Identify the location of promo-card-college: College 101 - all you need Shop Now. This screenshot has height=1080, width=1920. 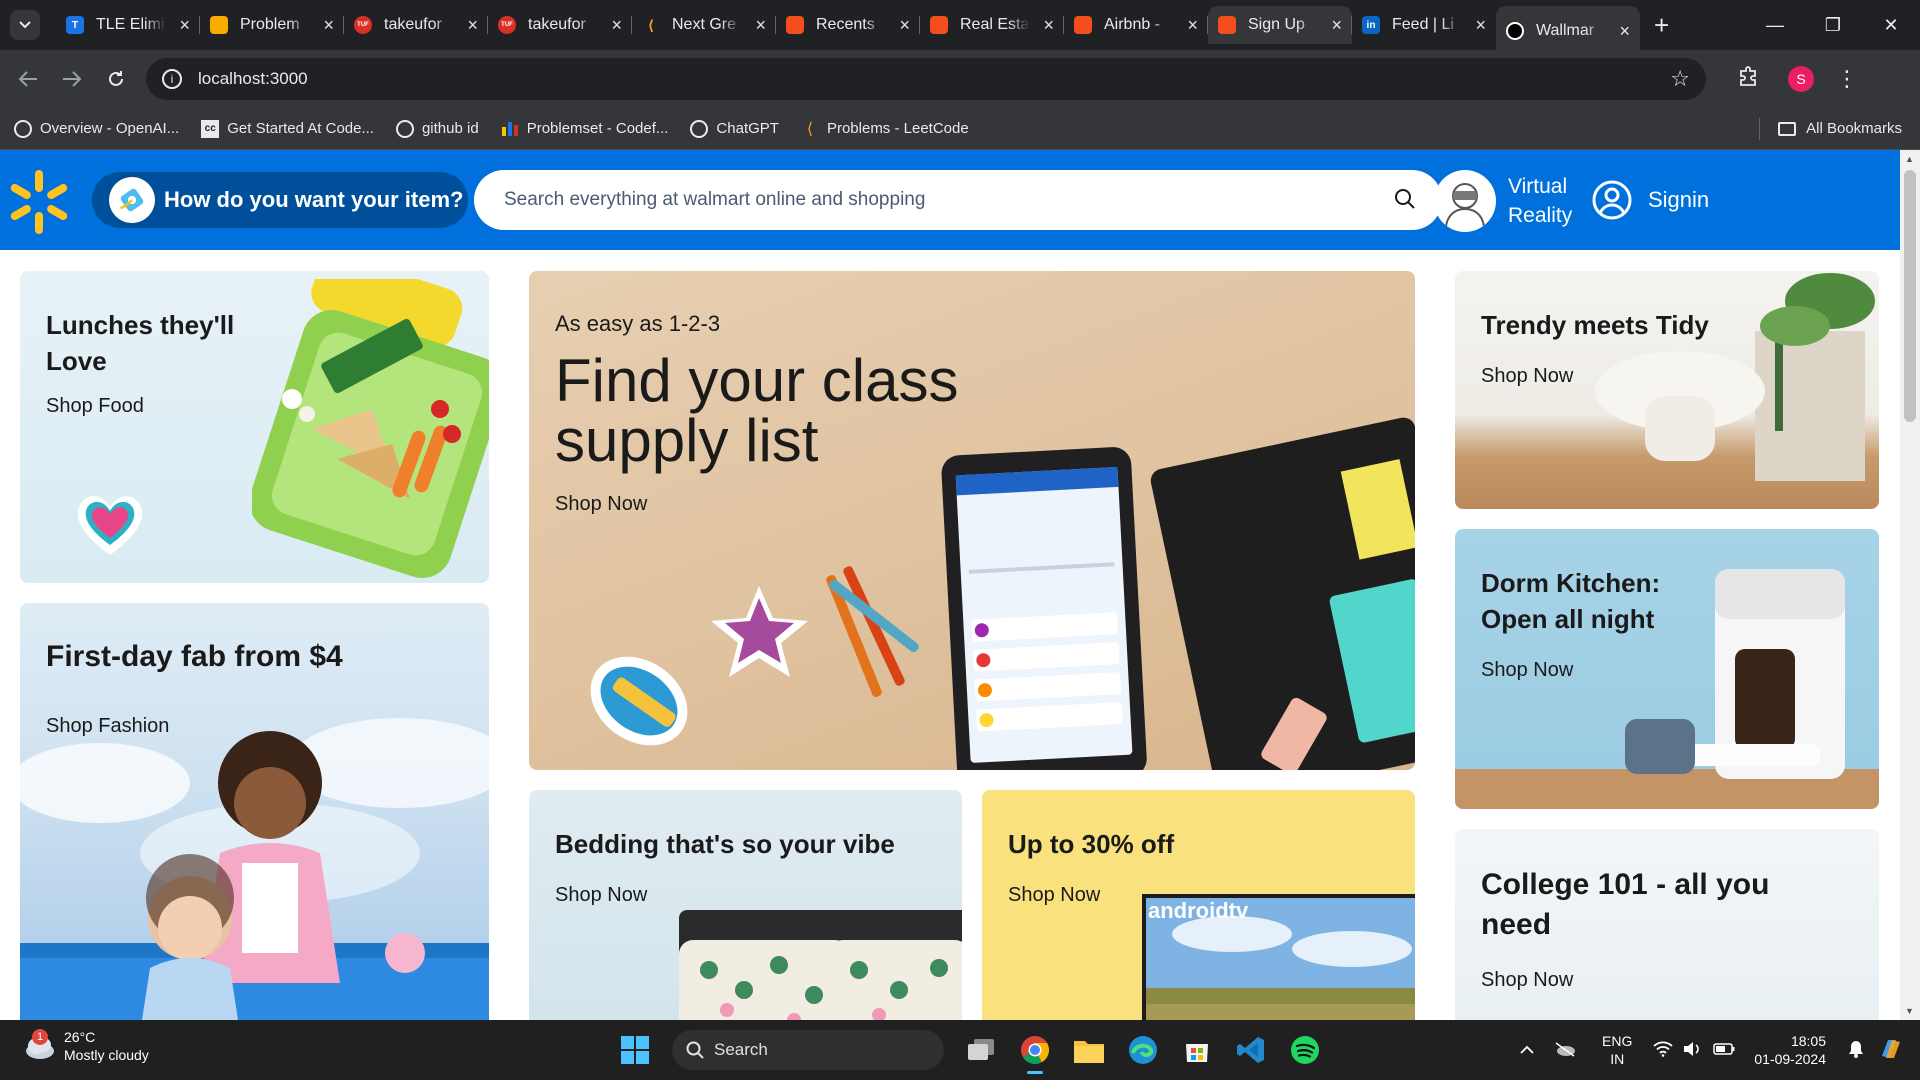
(1667, 924).